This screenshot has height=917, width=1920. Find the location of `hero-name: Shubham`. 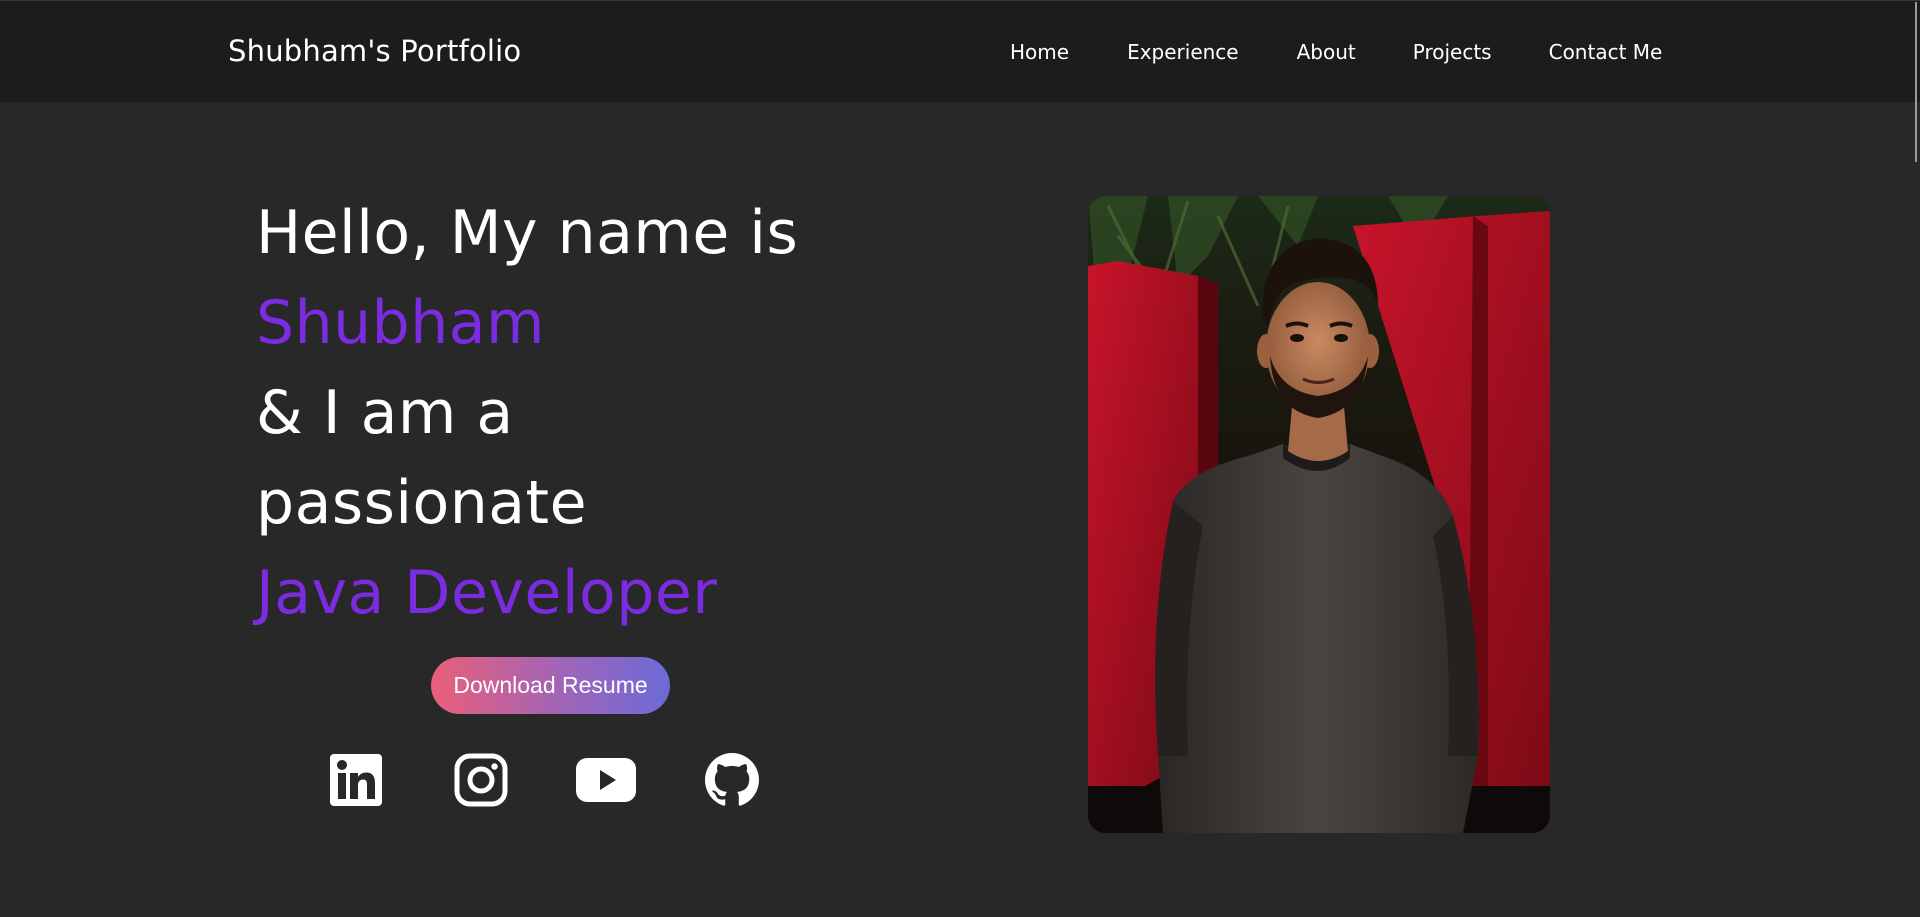

hero-name: Shubham is located at coordinates (400, 323).